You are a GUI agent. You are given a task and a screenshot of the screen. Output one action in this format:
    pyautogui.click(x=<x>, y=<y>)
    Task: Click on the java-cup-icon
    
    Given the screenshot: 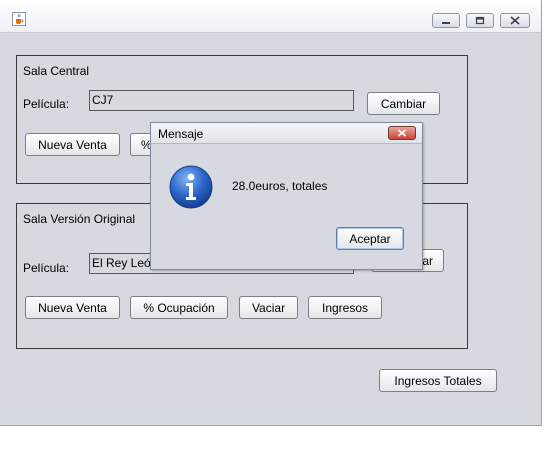 What is the action you would take?
    pyautogui.click(x=19, y=19)
    